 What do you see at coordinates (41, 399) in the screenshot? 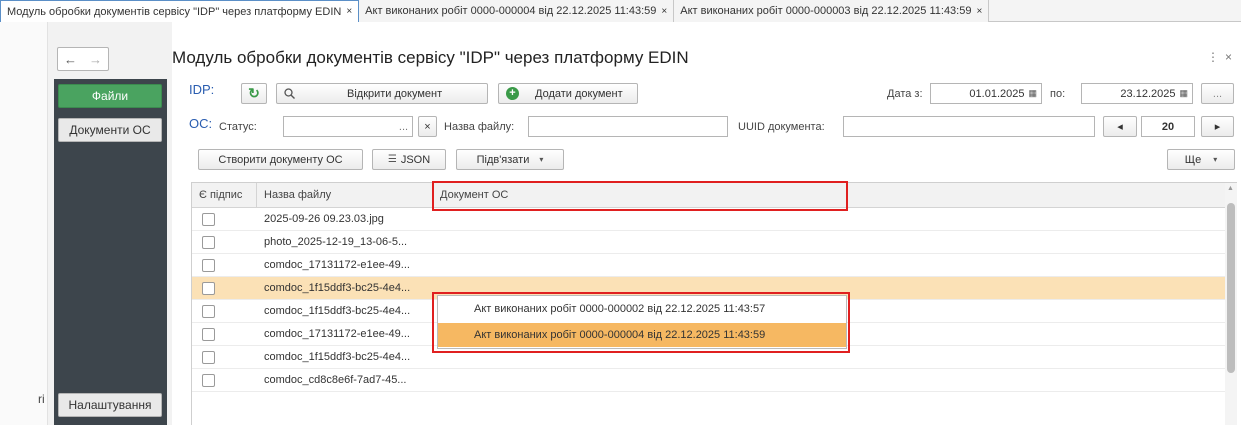
I see `left-stub-text: ri` at bounding box center [41, 399].